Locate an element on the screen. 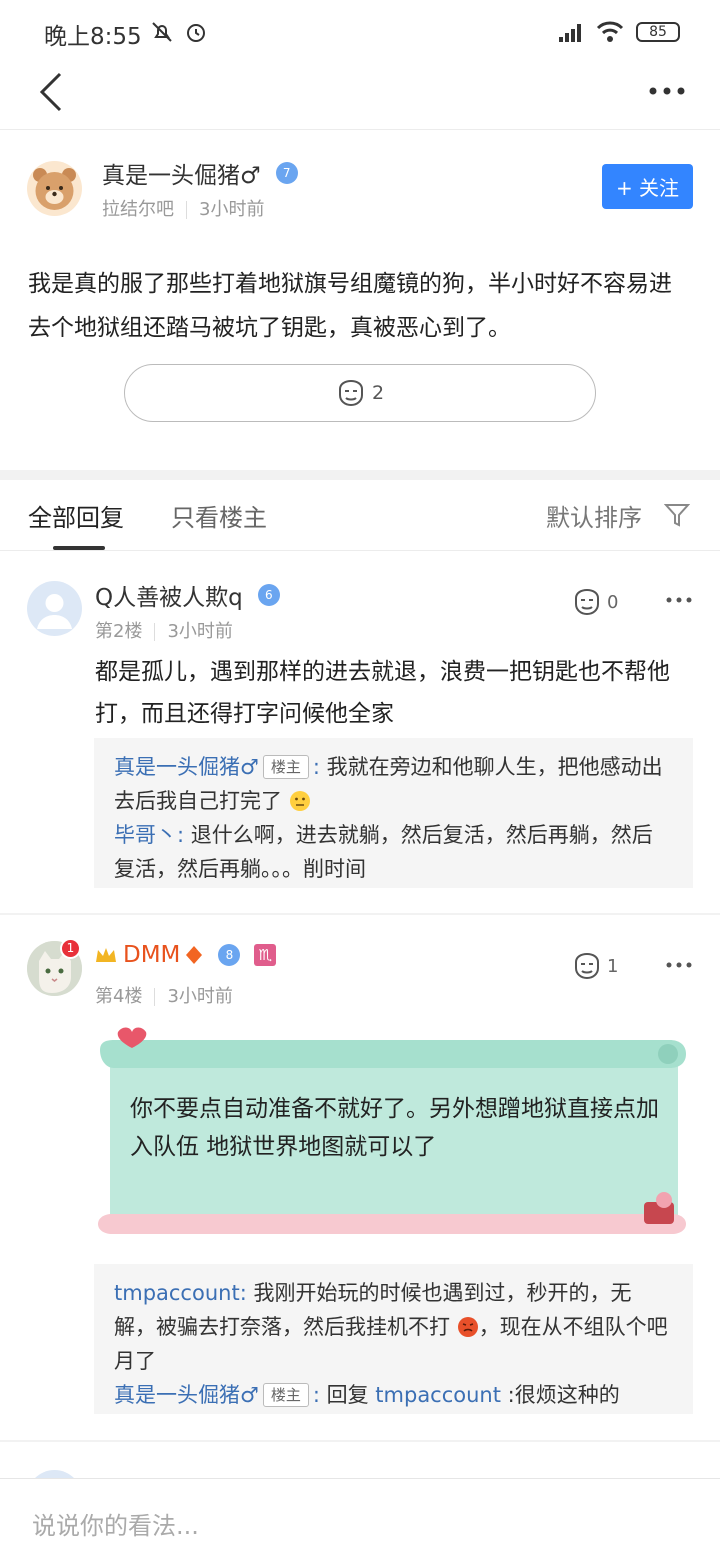  vip-diamond-icon is located at coordinates (194, 955).